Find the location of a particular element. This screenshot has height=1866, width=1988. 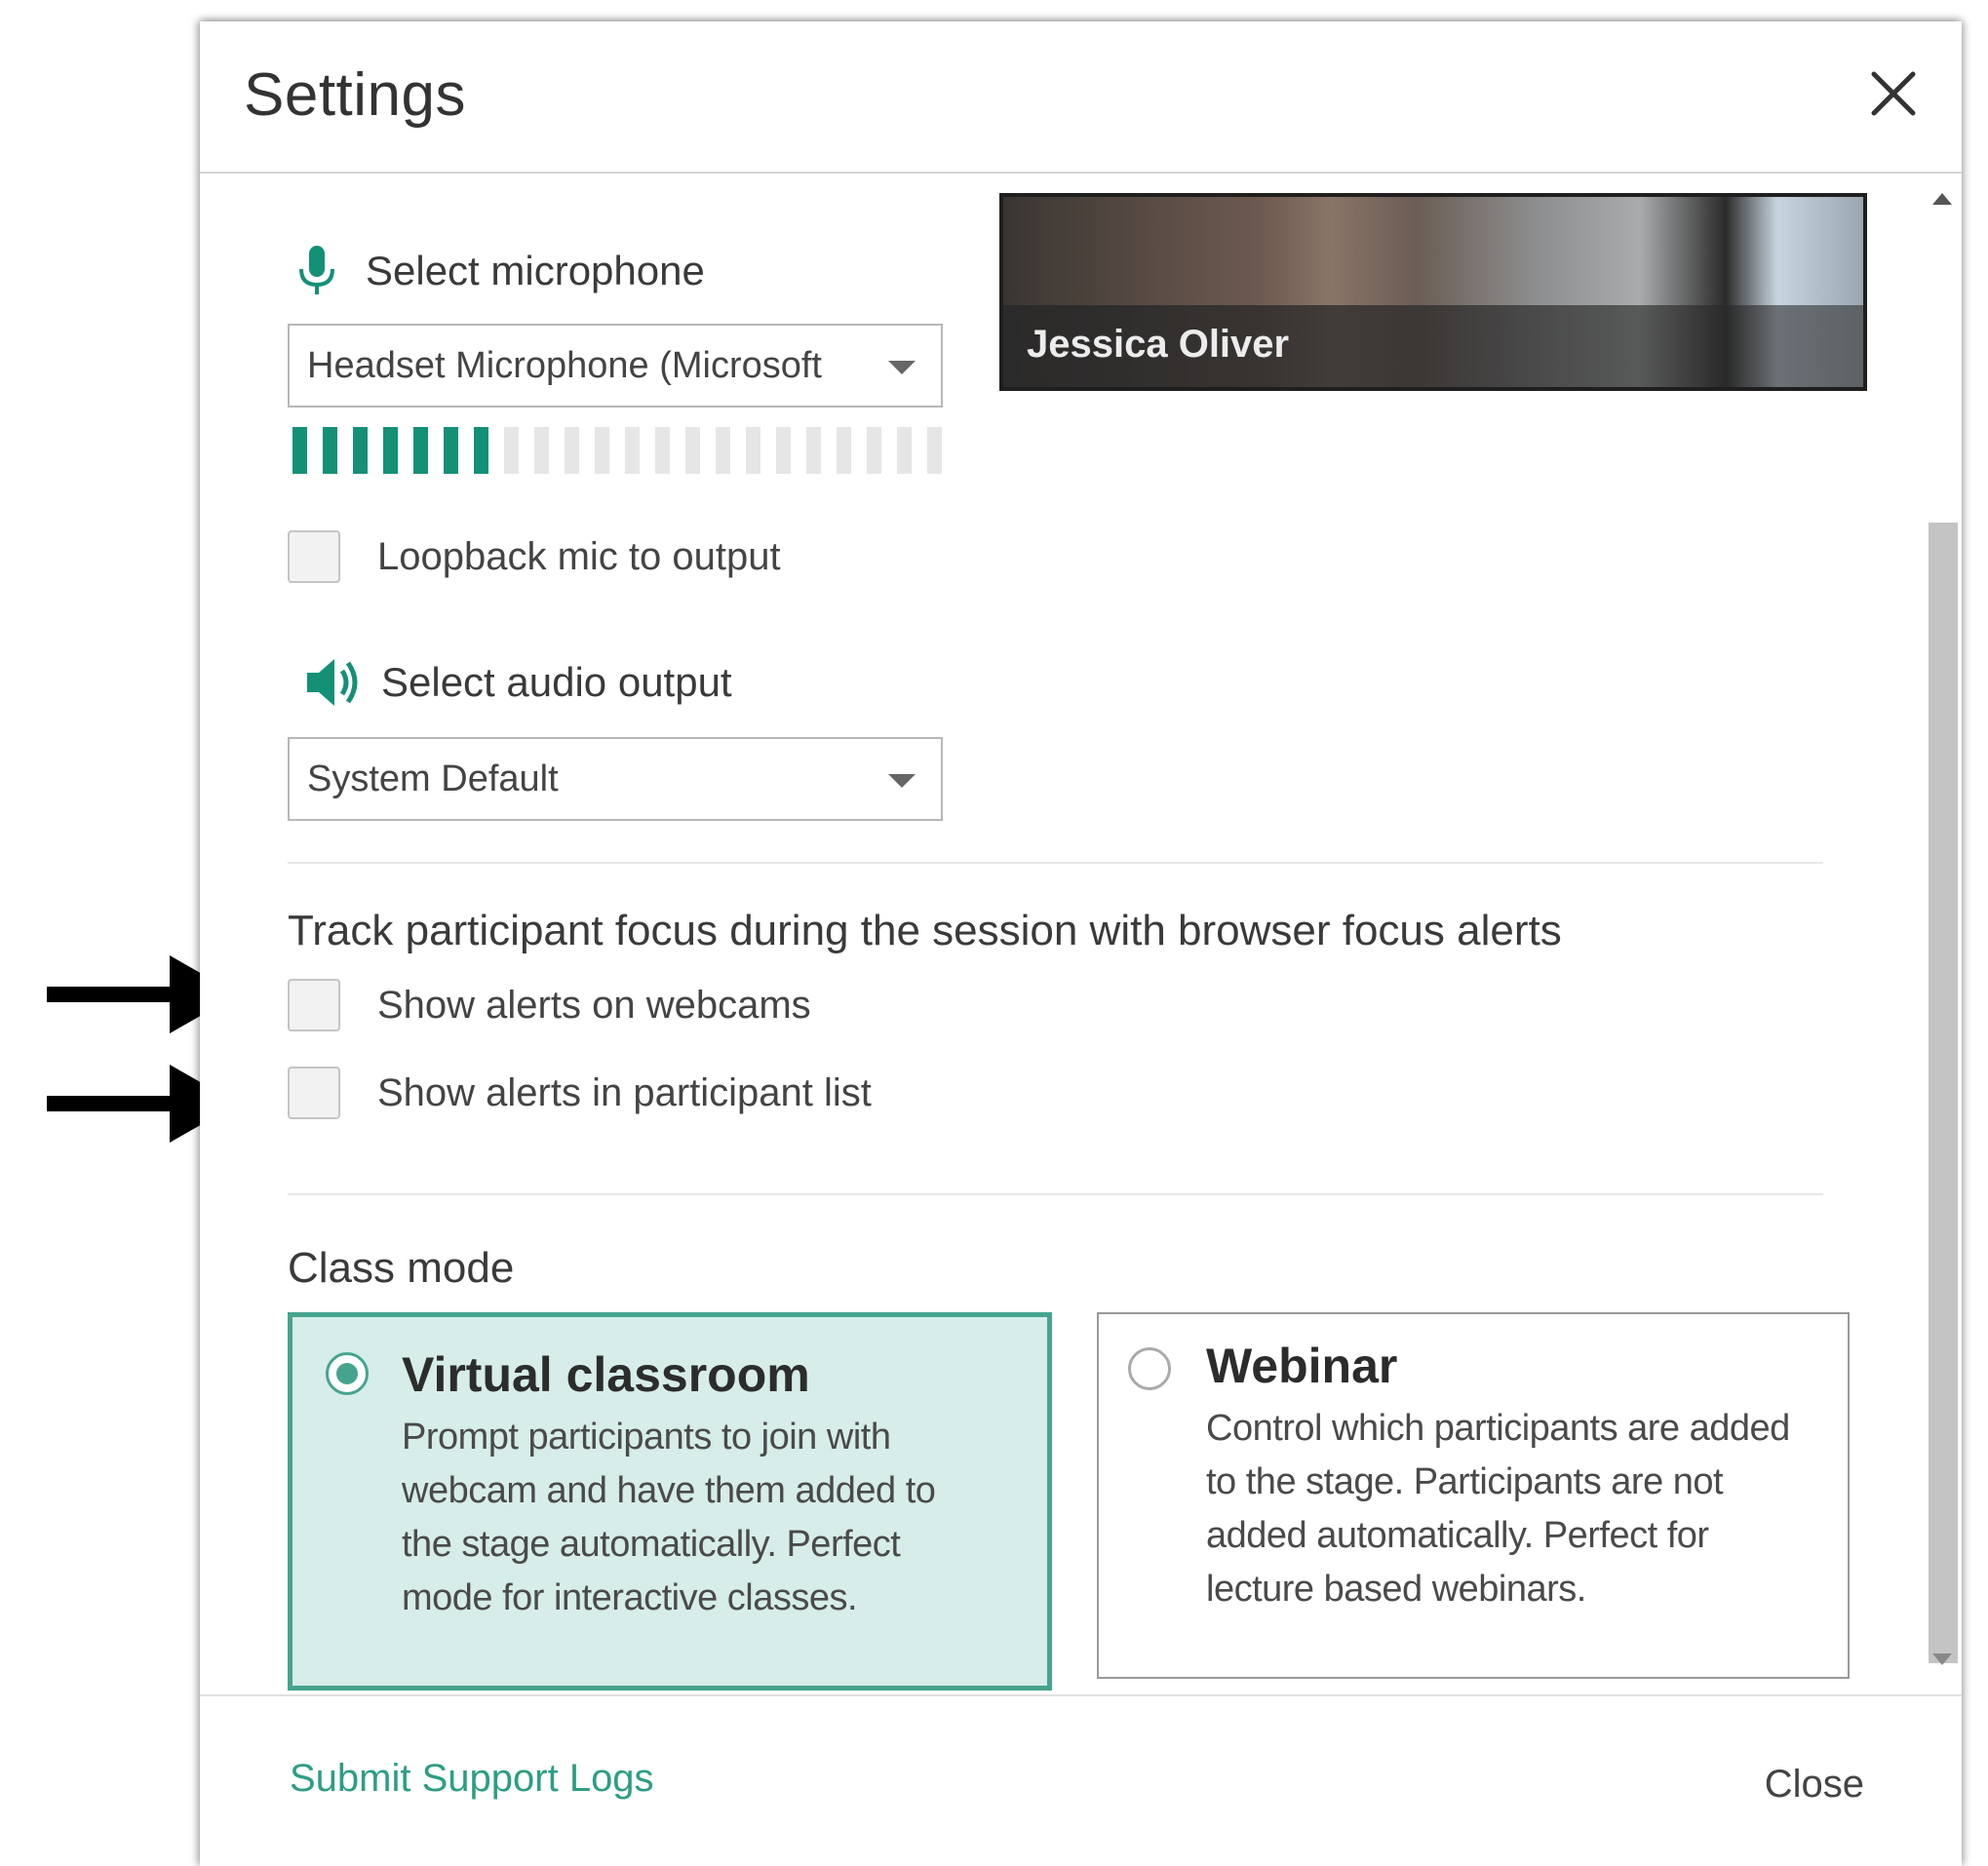

microphone-label-row: Select microphone is located at coordinates (499, 271).